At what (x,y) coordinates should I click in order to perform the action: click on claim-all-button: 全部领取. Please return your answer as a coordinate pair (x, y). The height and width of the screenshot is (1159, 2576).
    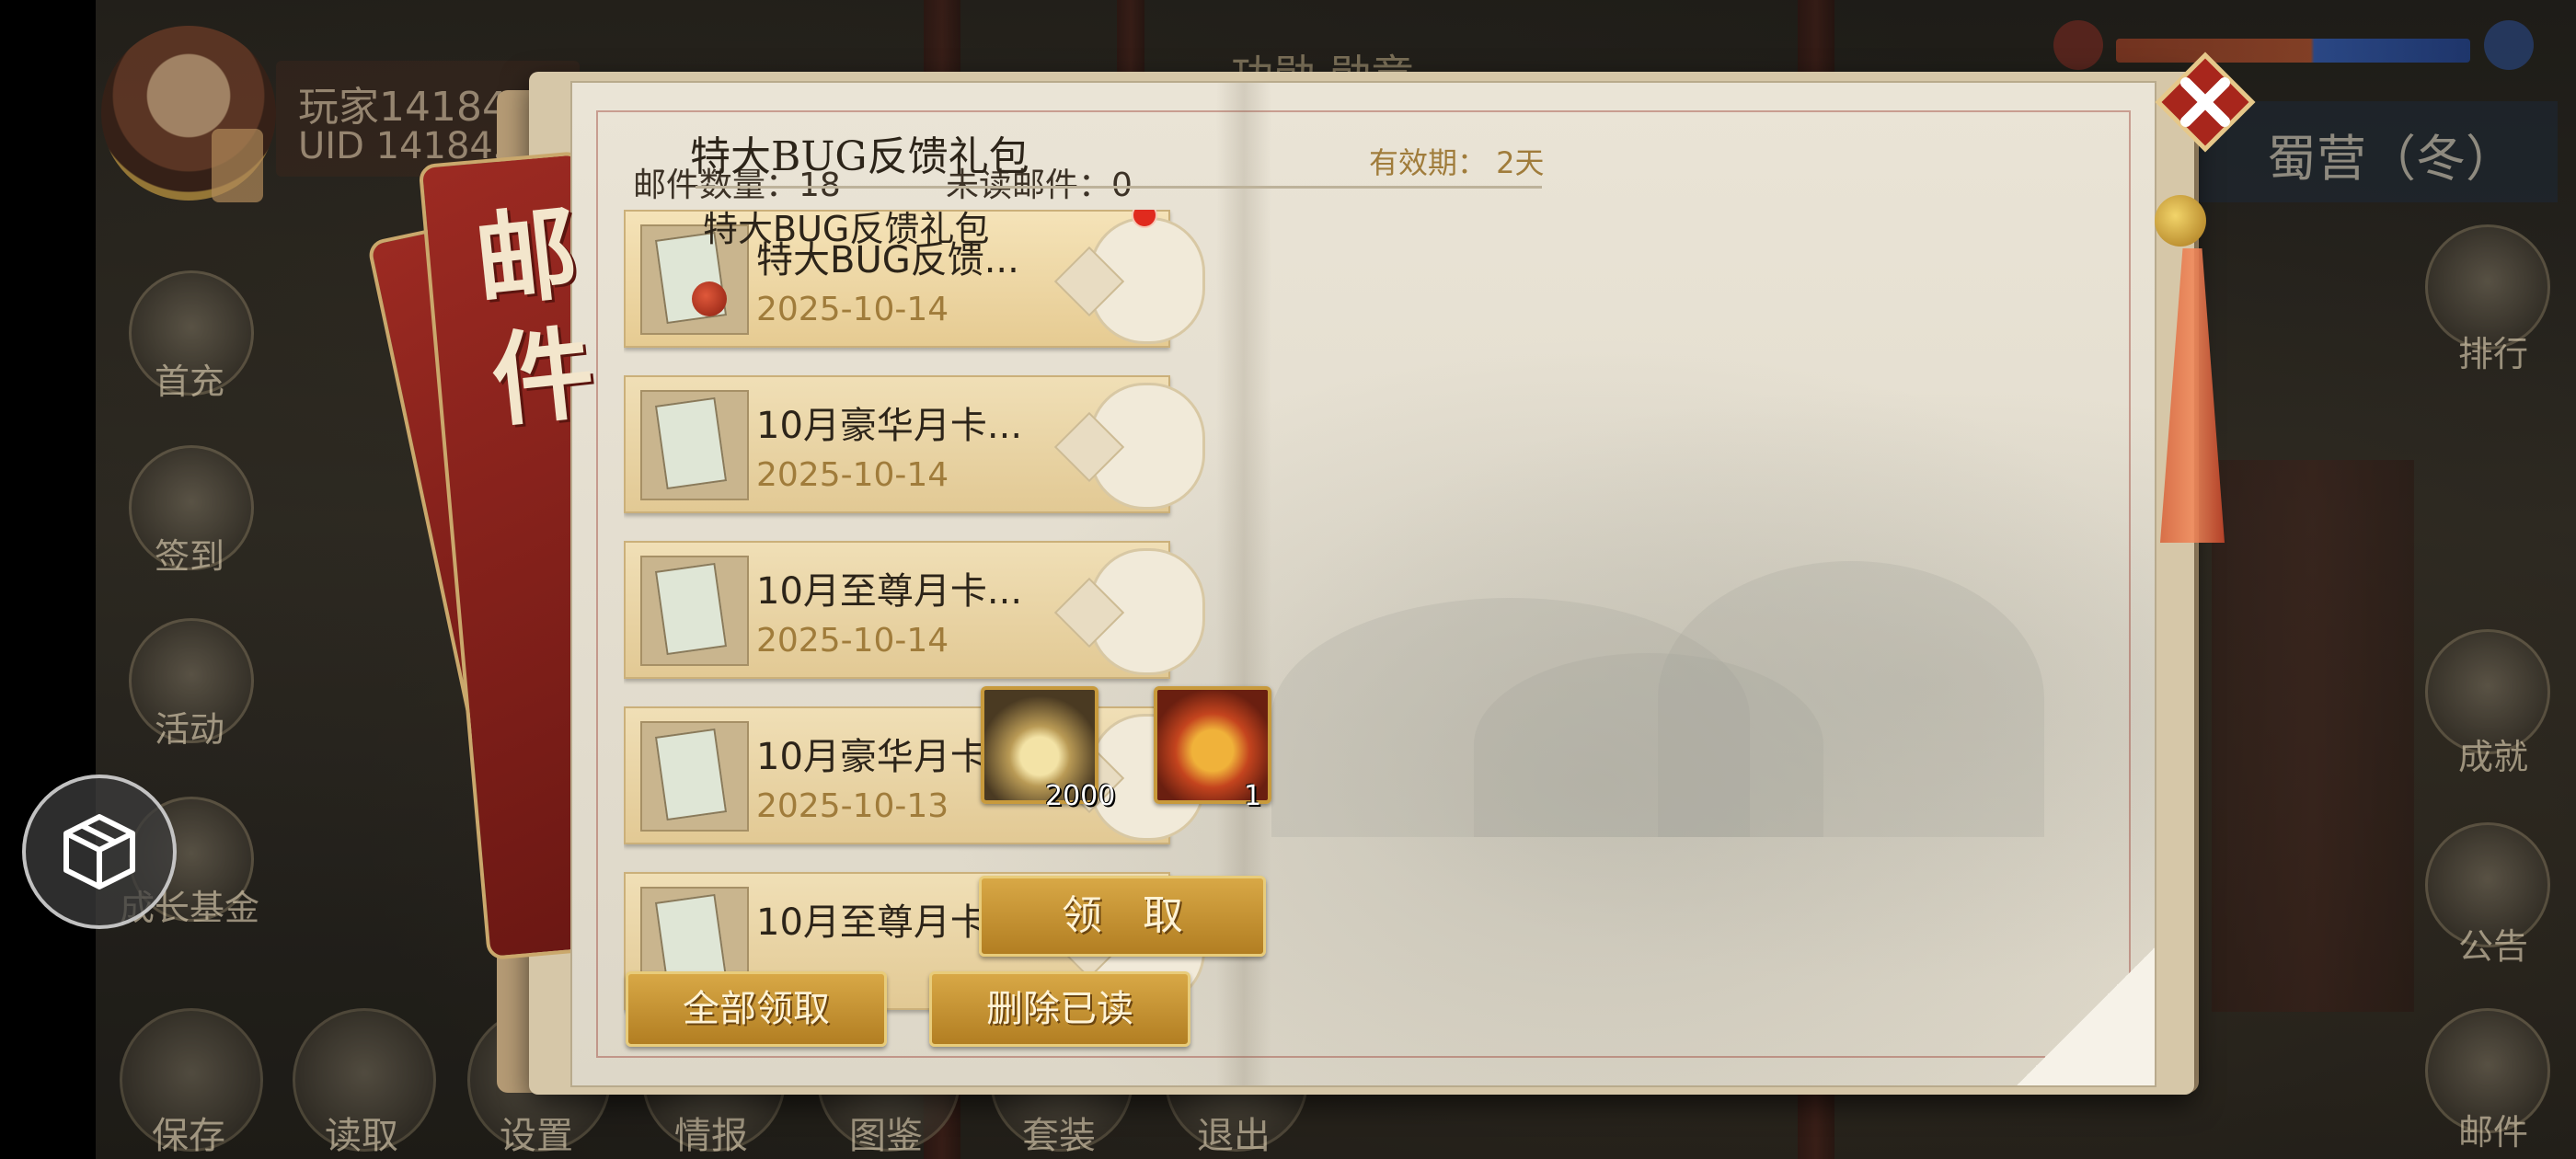
    Looking at the image, I should click on (756, 1009).